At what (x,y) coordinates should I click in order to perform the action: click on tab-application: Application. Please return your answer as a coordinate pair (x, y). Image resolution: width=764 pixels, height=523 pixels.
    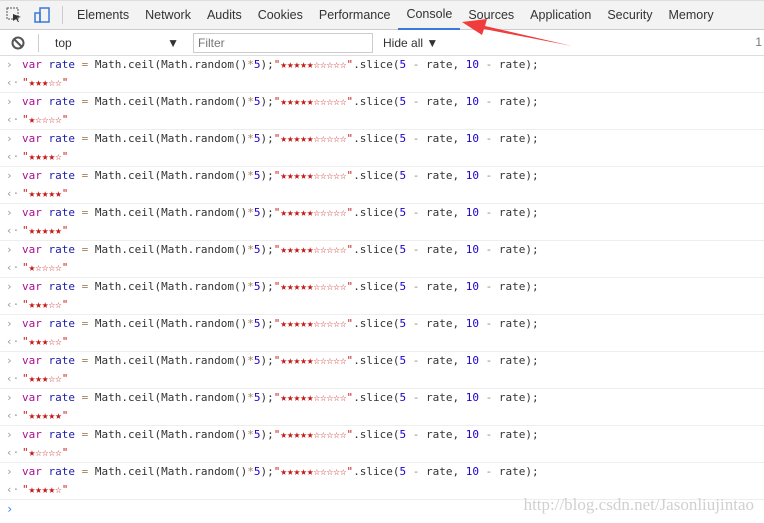
    Looking at the image, I should click on (560, 15).